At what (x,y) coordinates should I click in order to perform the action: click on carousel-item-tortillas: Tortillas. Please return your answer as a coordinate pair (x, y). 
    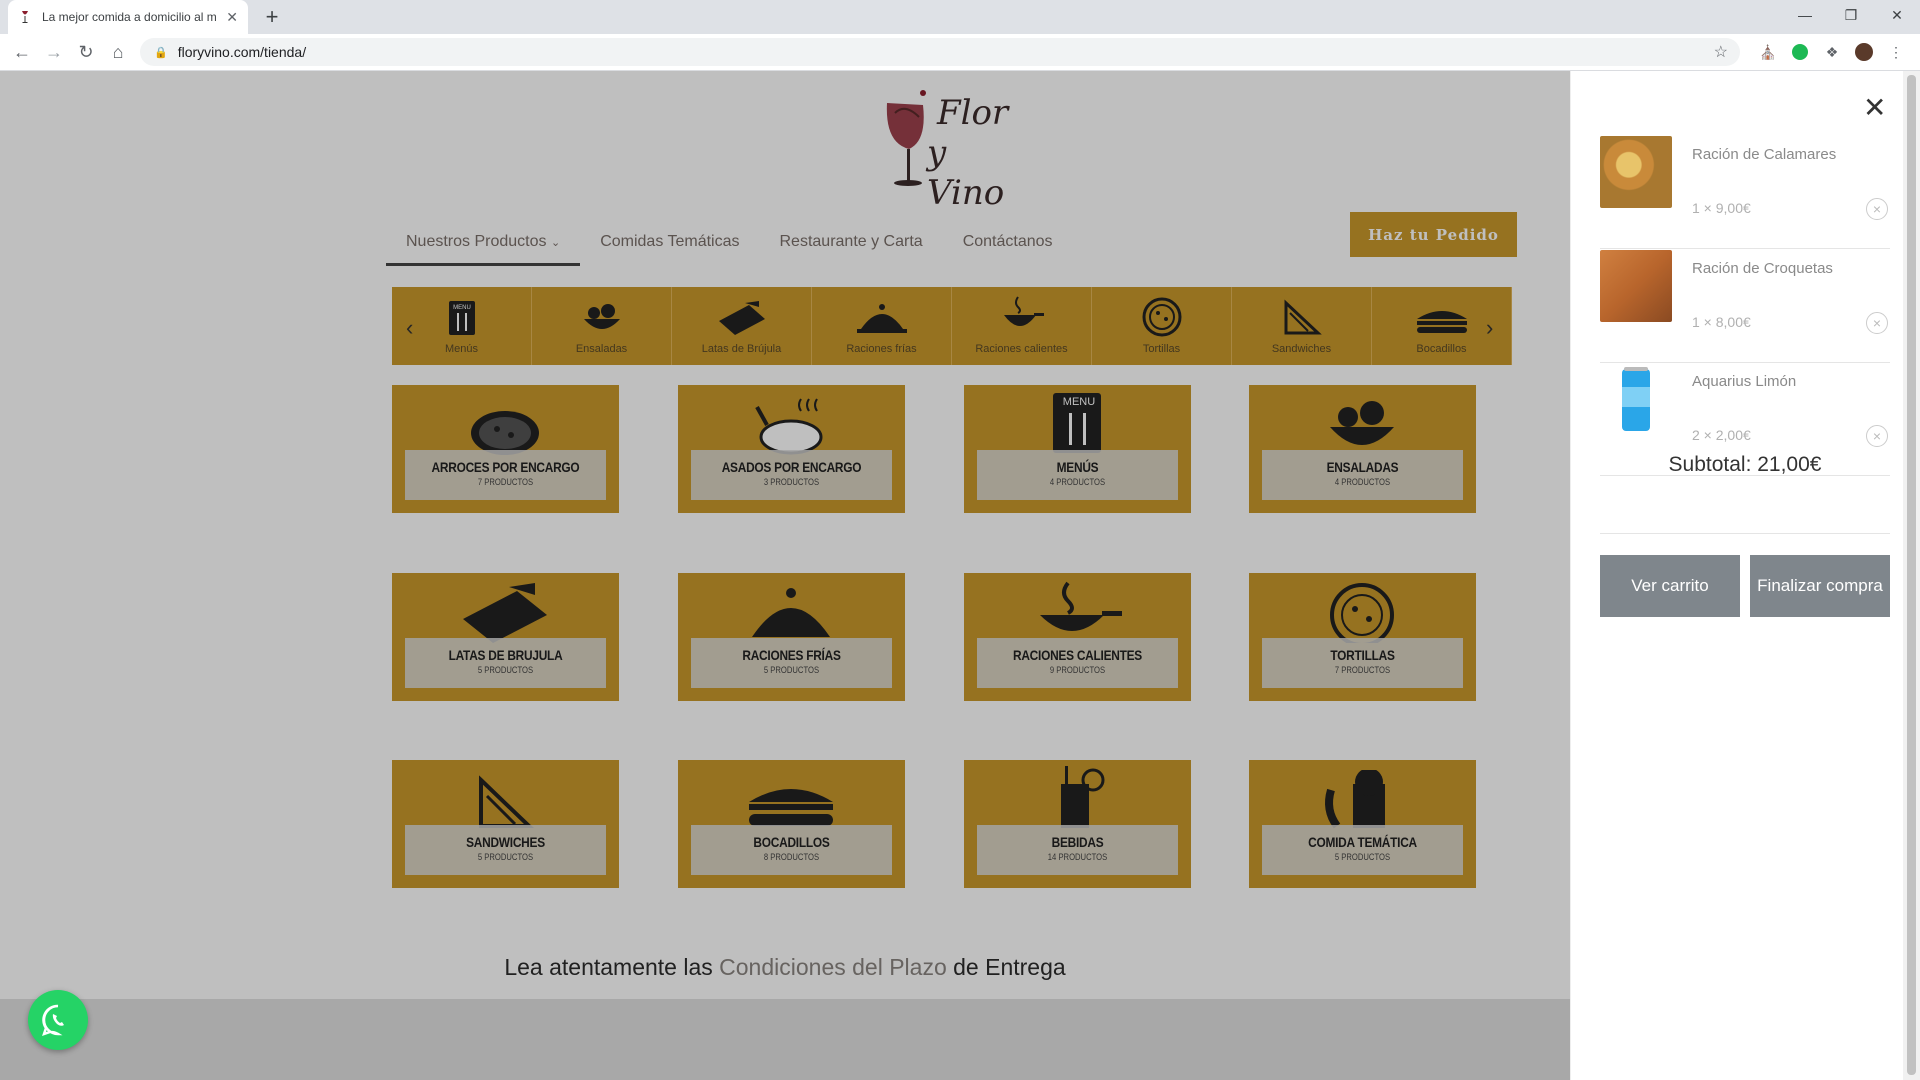
    Looking at the image, I should click on (1162, 326).